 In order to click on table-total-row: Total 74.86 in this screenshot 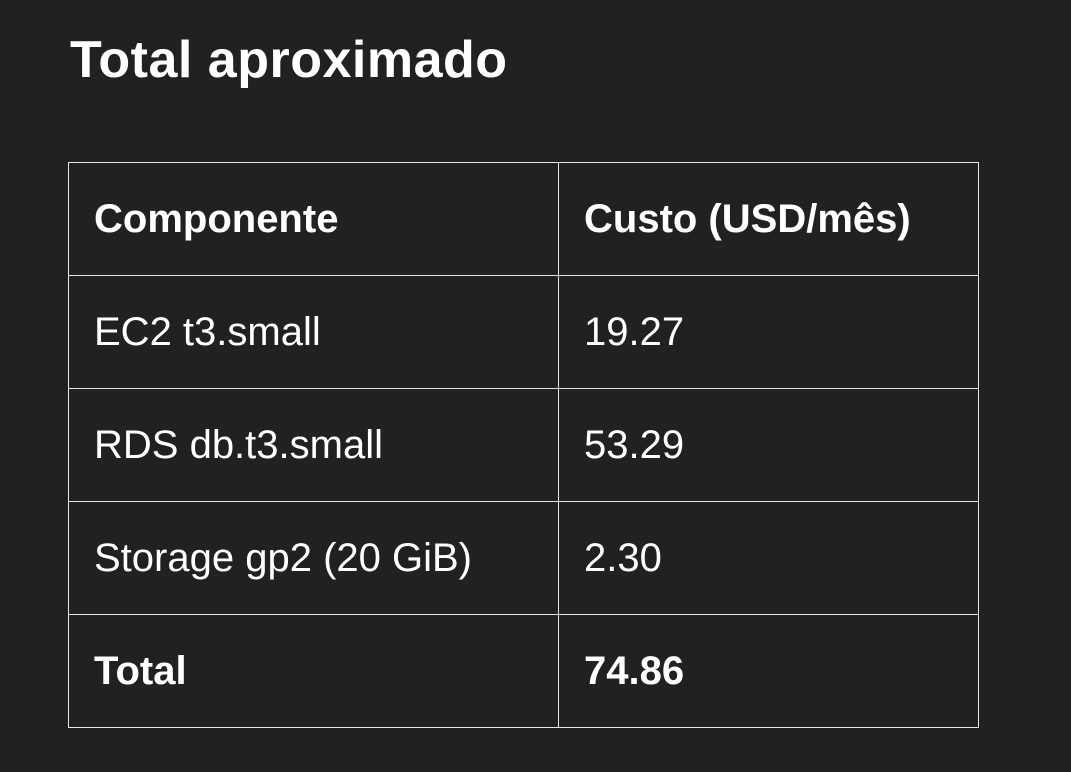, I will do `click(523, 671)`.